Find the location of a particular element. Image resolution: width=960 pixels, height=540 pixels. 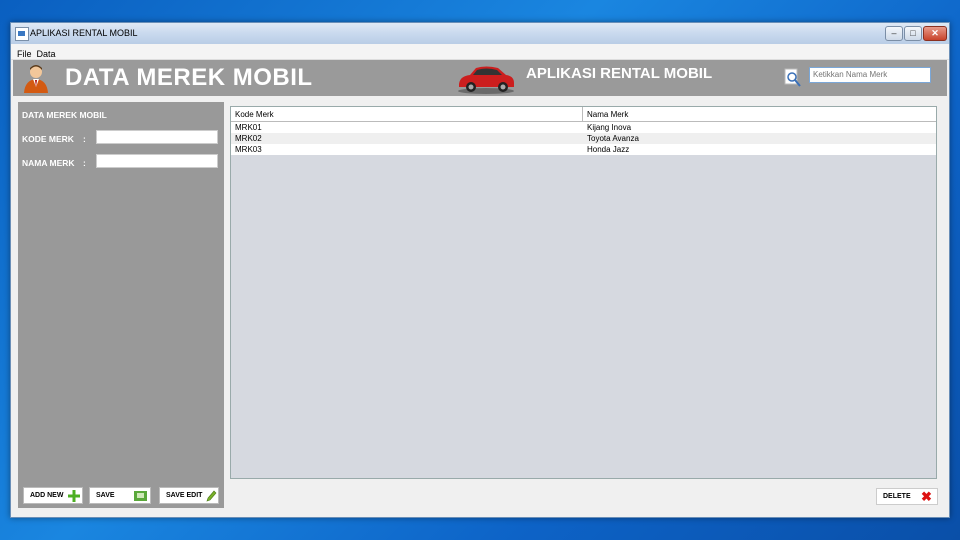

delete-button: DELETE ✖ is located at coordinates (907, 496).